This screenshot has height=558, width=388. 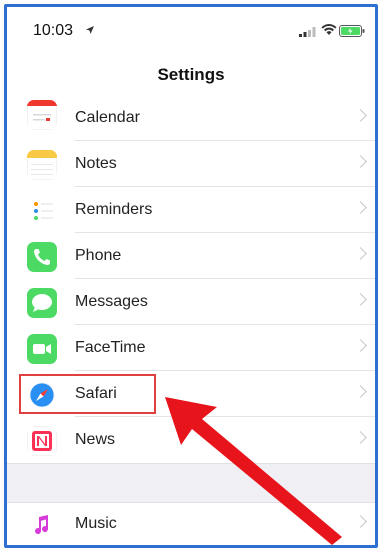 What do you see at coordinates (98, 255) in the screenshot?
I see `row-label: Phone` at bounding box center [98, 255].